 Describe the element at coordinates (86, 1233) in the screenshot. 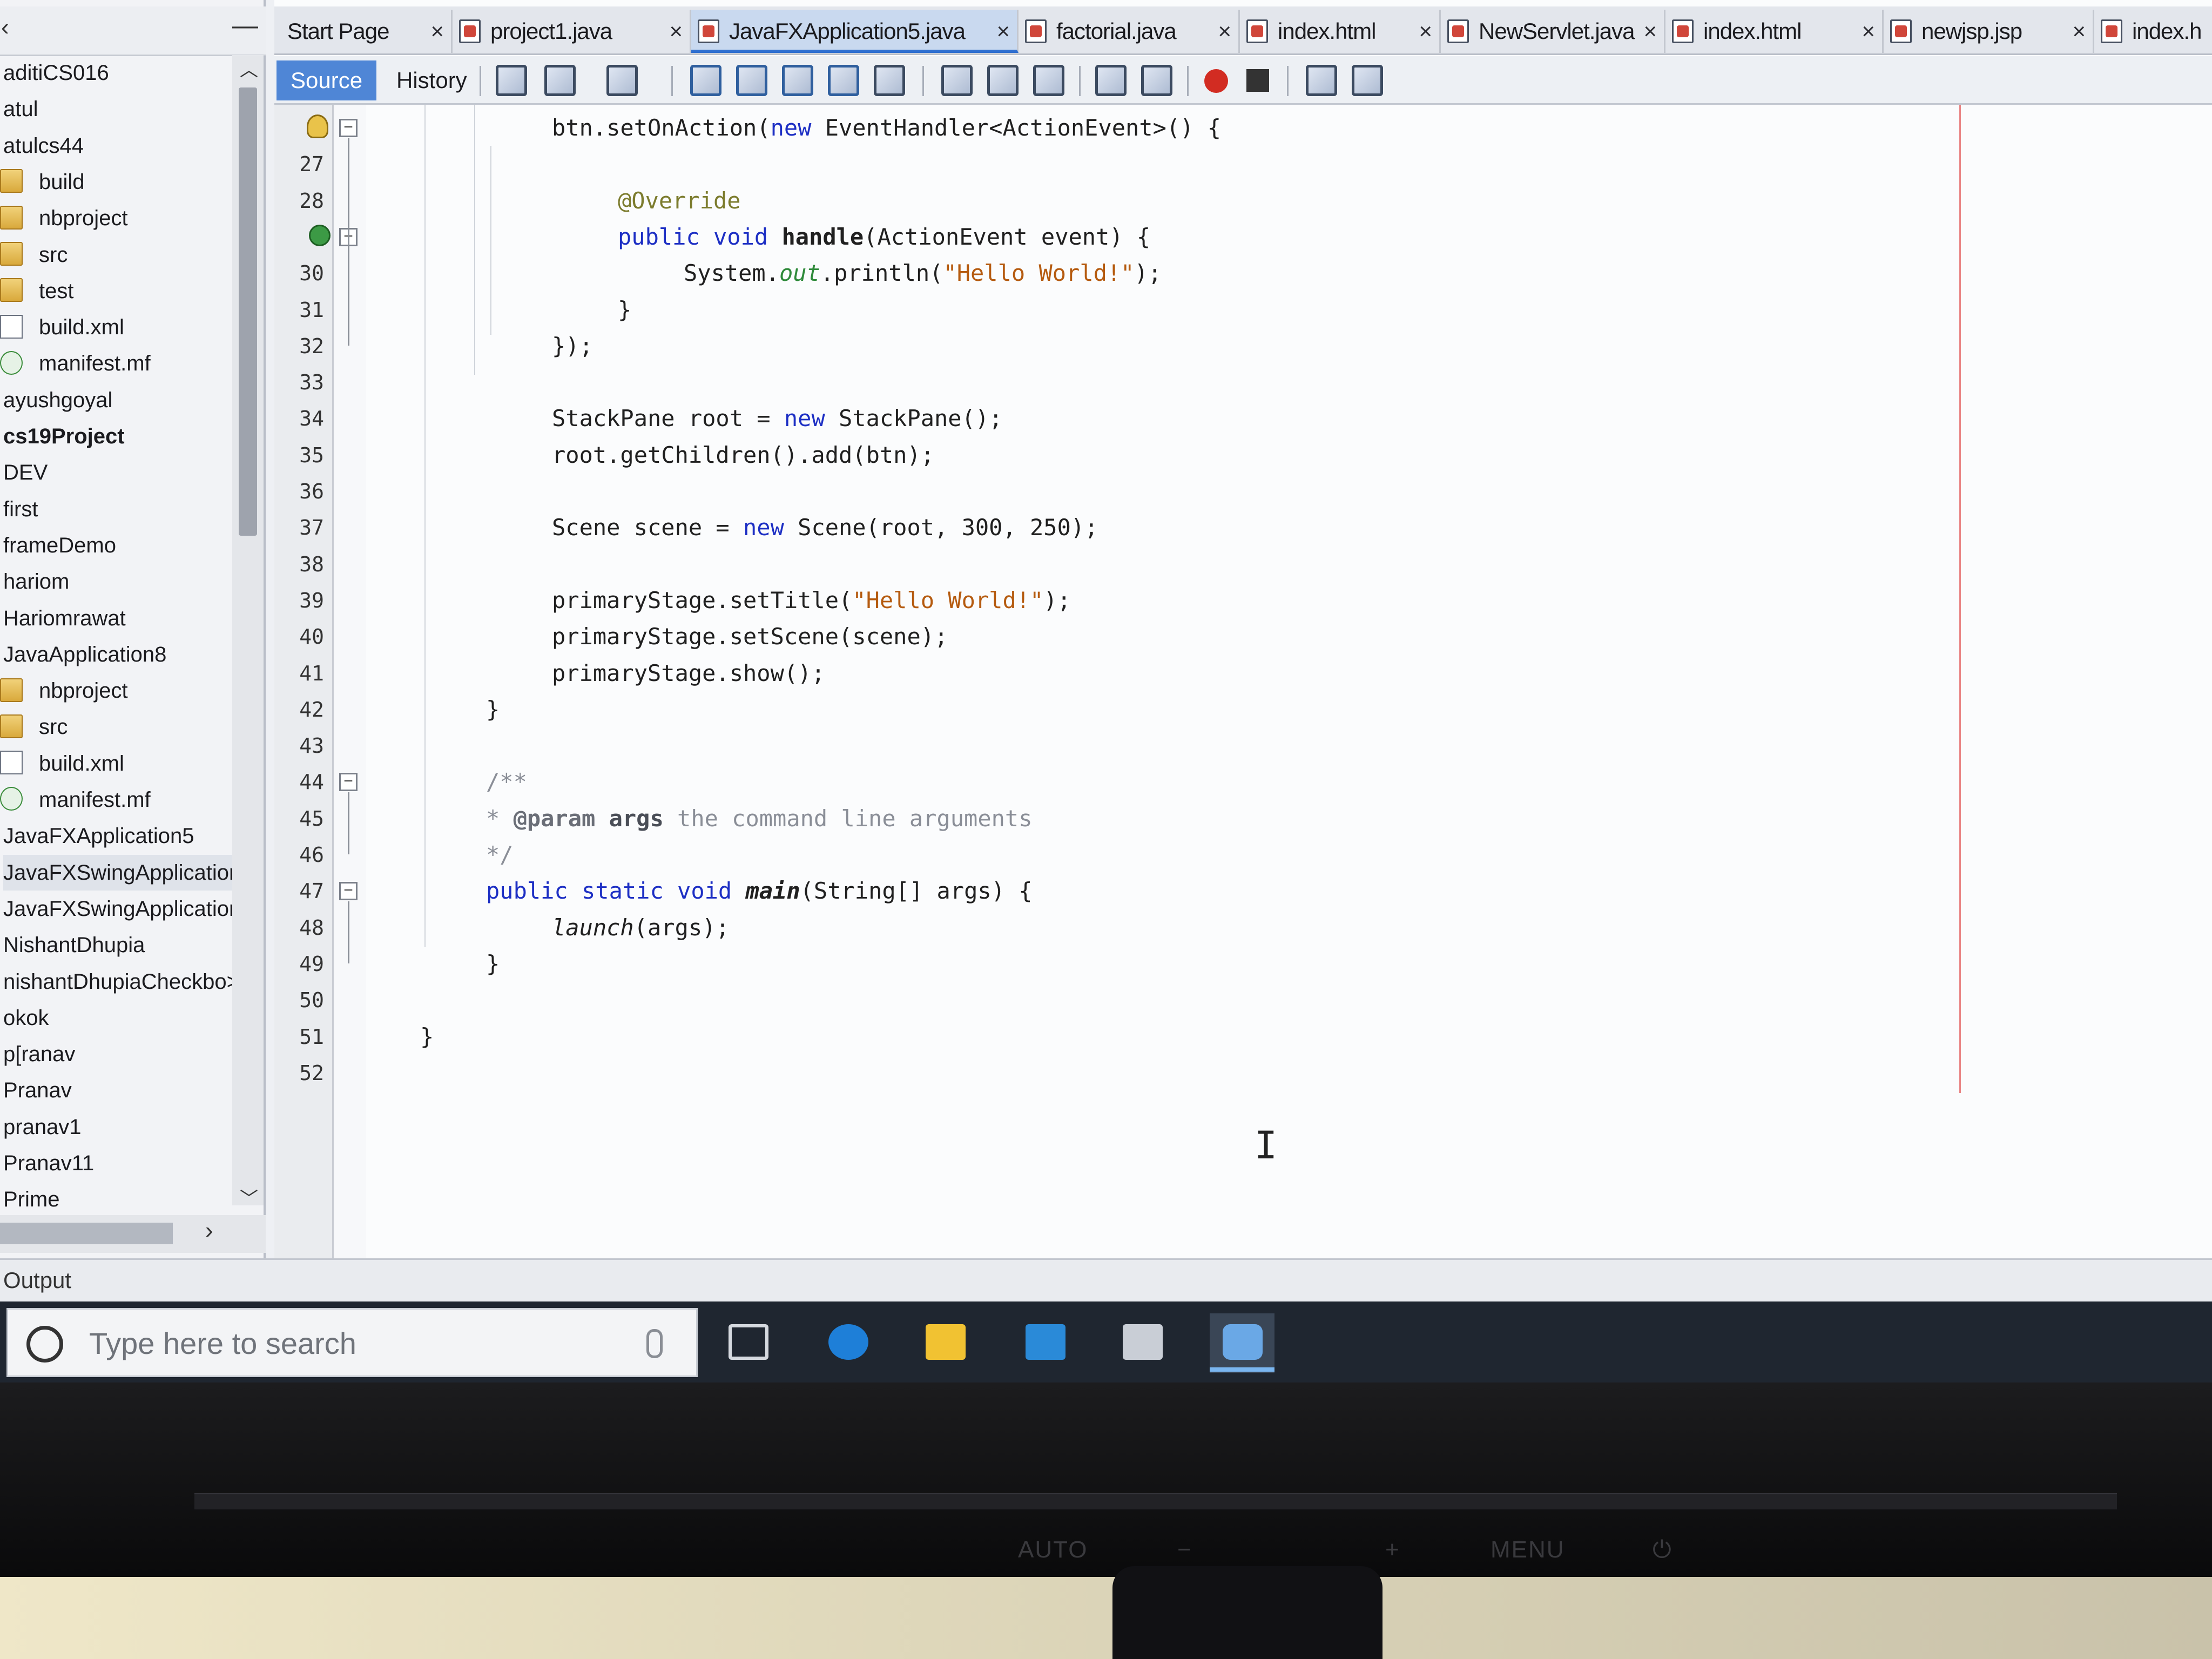

I see `horizontal-scrollbar-thumb` at that location.